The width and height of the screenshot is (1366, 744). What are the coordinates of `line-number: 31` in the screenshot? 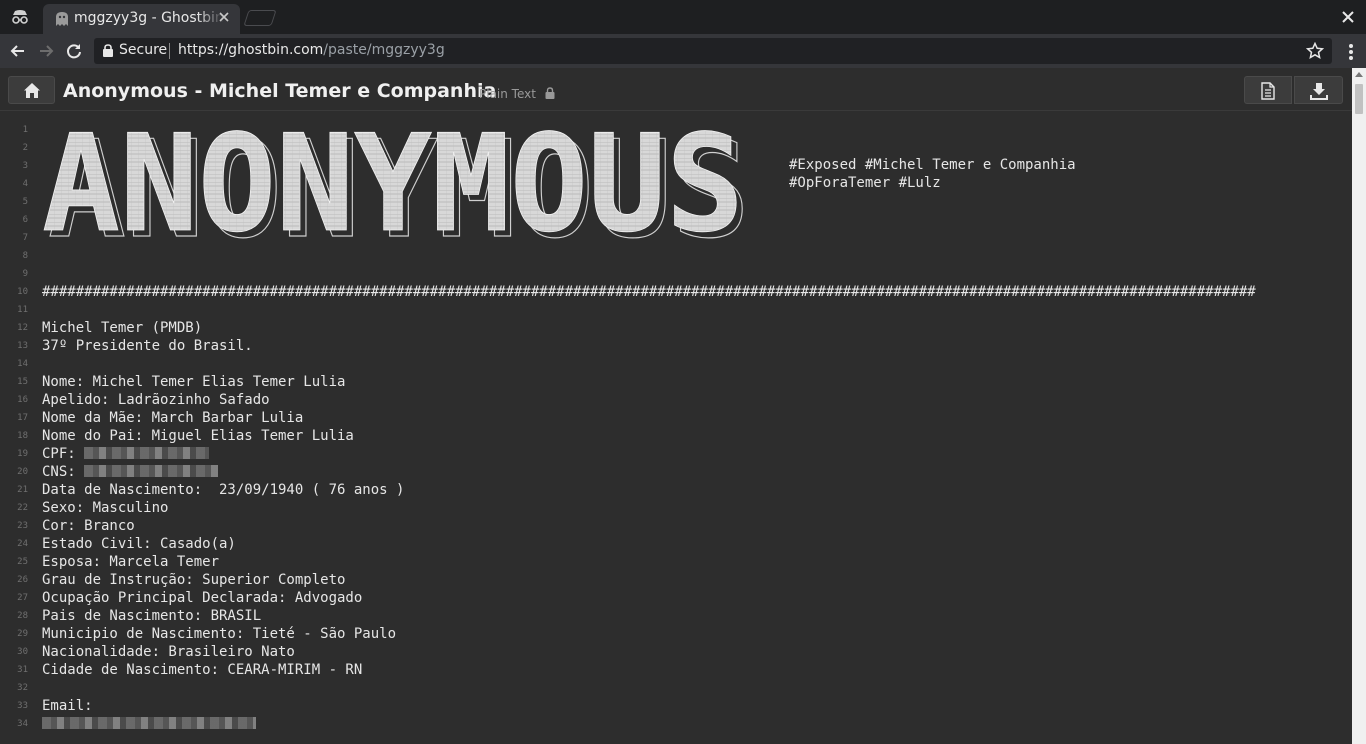 It's located at (22, 670).